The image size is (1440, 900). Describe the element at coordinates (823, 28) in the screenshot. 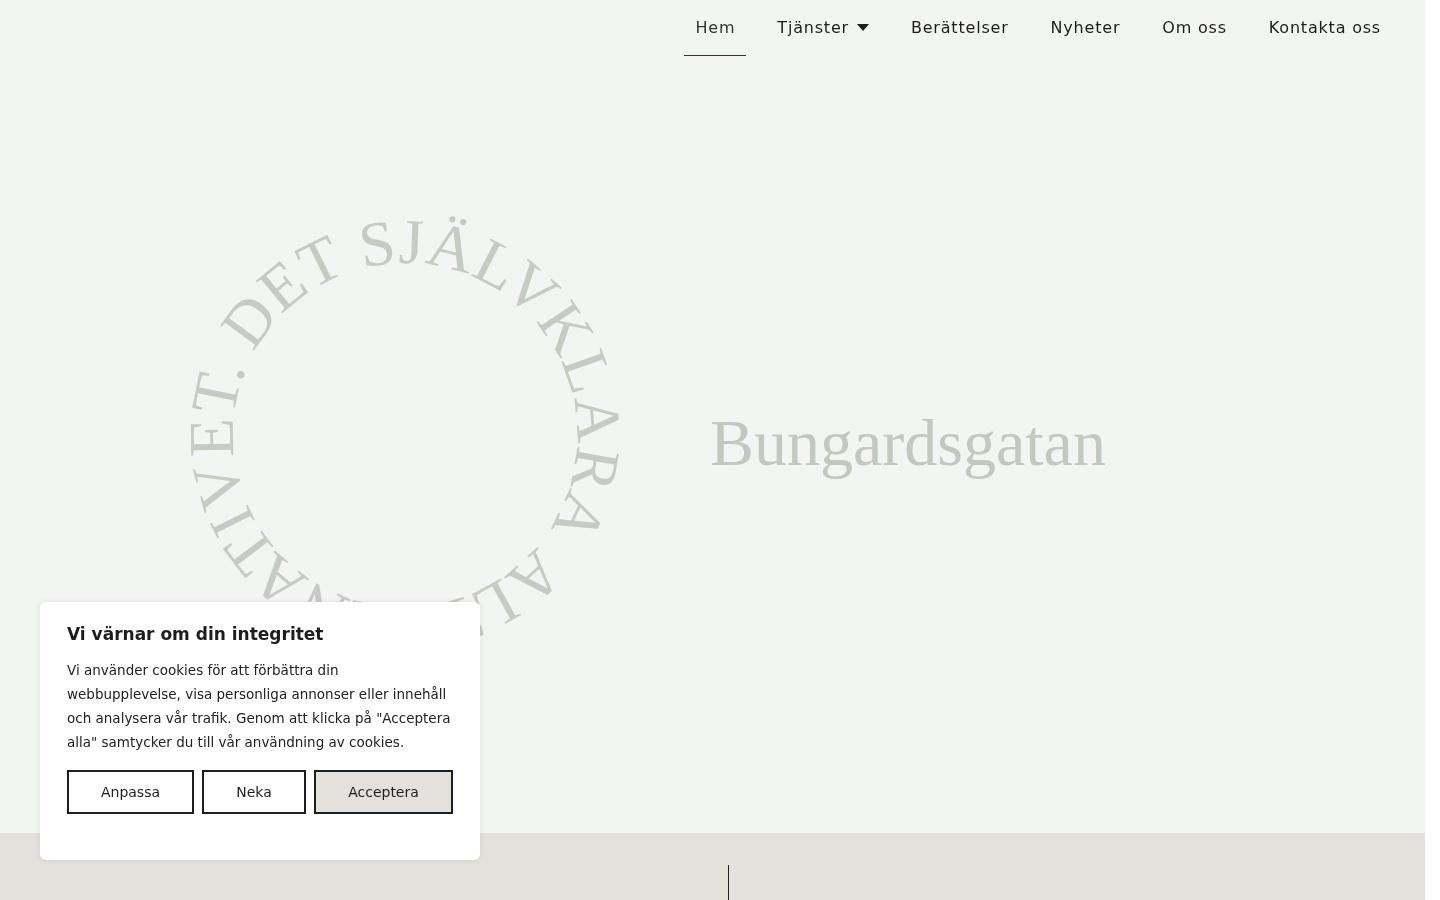

I see `nav-link: Tjänster` at that location.